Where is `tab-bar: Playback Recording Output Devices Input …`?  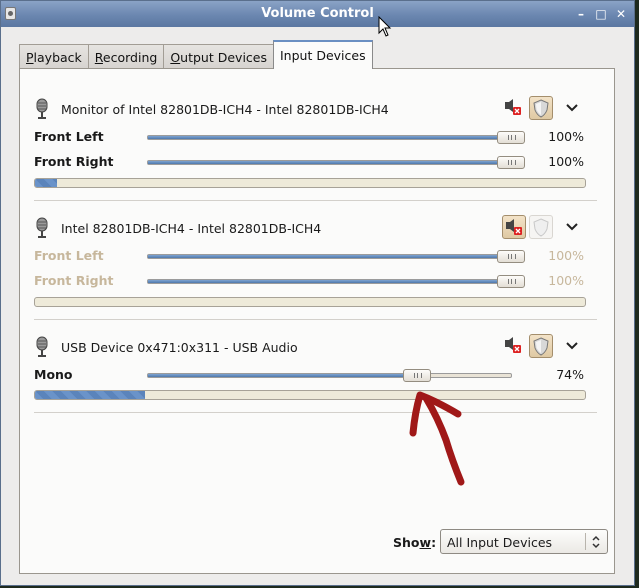 tab-bar: Playback Recording Output Devices Input … is located at coordinates (196, 54).